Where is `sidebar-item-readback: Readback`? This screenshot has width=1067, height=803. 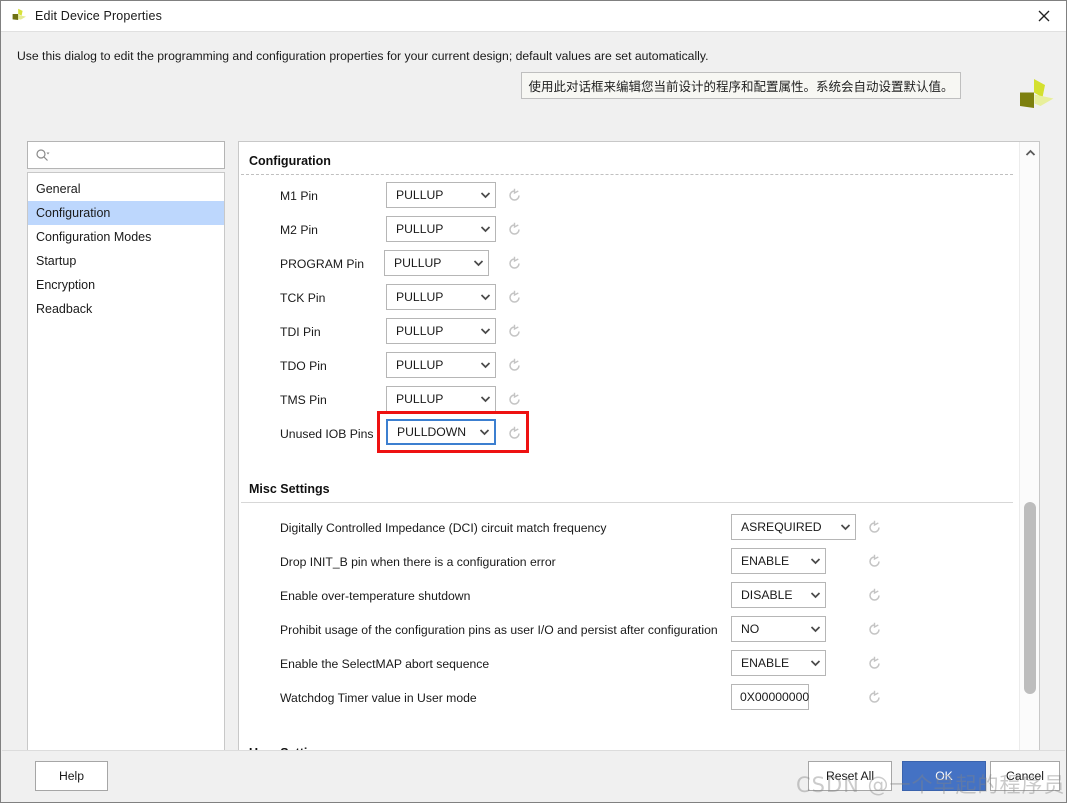
sidebar-item-readback: Readback is located at coordinates (126, 309).